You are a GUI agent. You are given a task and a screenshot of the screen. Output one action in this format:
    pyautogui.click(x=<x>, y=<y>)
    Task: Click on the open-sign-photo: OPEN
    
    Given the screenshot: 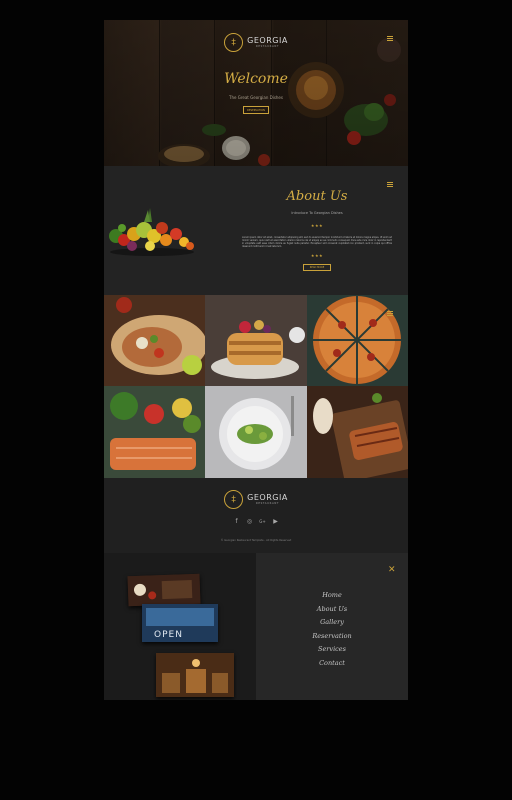 What is the action you would take?
    pyautogui.click(x=180, y=623)
    